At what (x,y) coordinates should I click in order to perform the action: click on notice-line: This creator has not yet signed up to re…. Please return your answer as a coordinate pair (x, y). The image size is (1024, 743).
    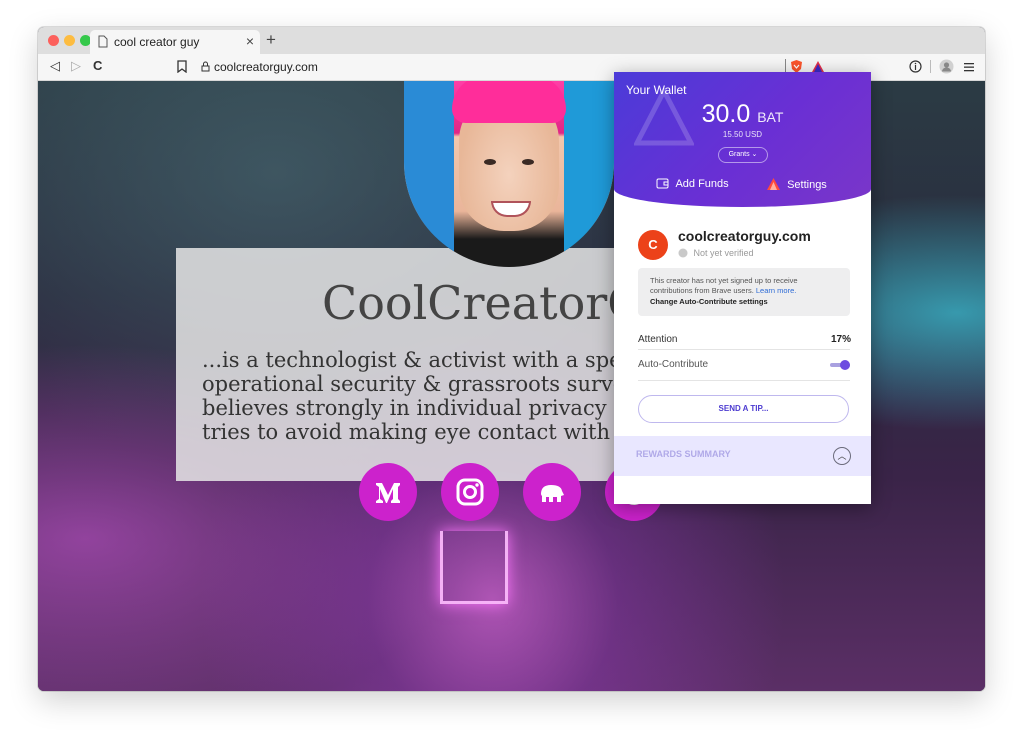
    Looking at the image, I should click on (724, 280).